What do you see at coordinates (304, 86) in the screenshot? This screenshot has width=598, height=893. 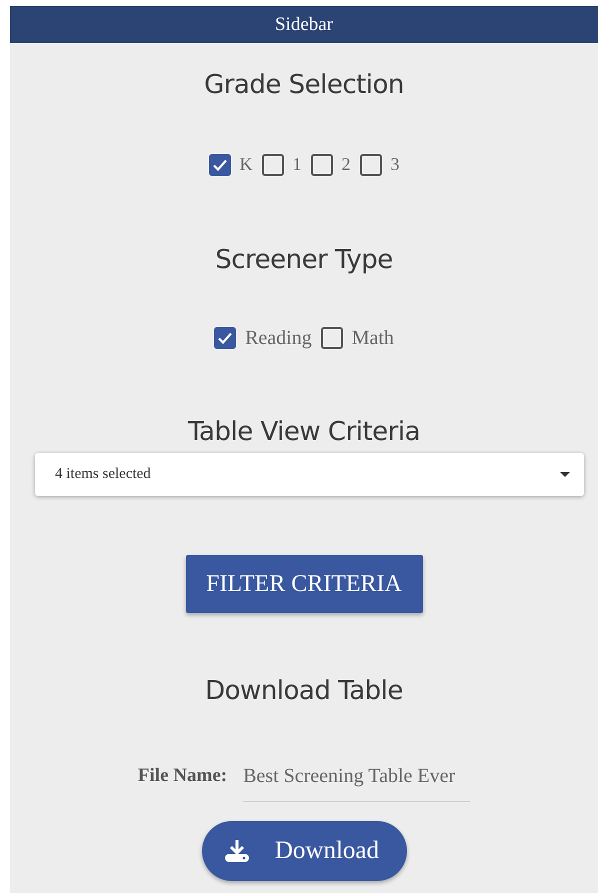 I see `section-heading: Grade Selection` at bounding box center [304, 86].